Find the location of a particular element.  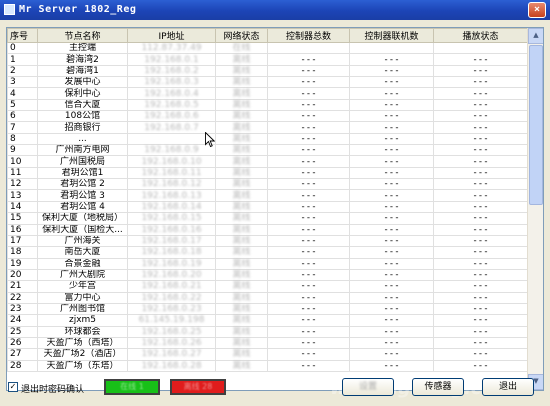

table-row: 10 广州国税局 192.168.0.10 离线 --- --- --- is located at coordinates (267, 161).